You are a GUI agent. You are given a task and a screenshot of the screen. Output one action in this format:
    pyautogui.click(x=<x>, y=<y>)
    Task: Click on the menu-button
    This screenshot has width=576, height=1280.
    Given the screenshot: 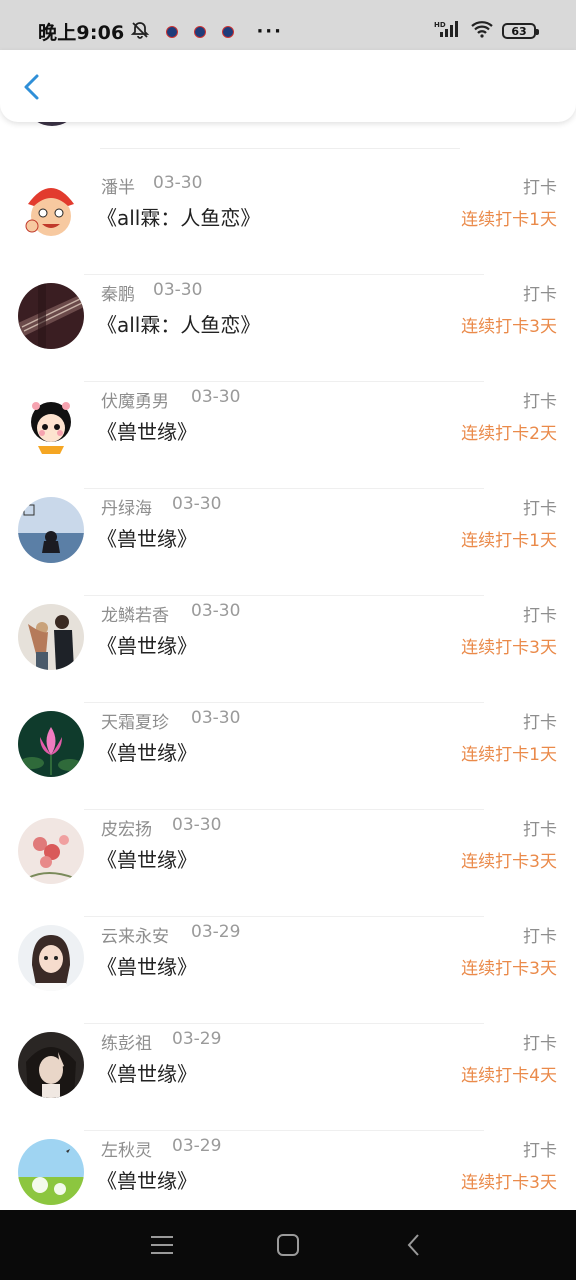 What is the action you would take?
    pyautogui.click(x=162, y=1245)
    